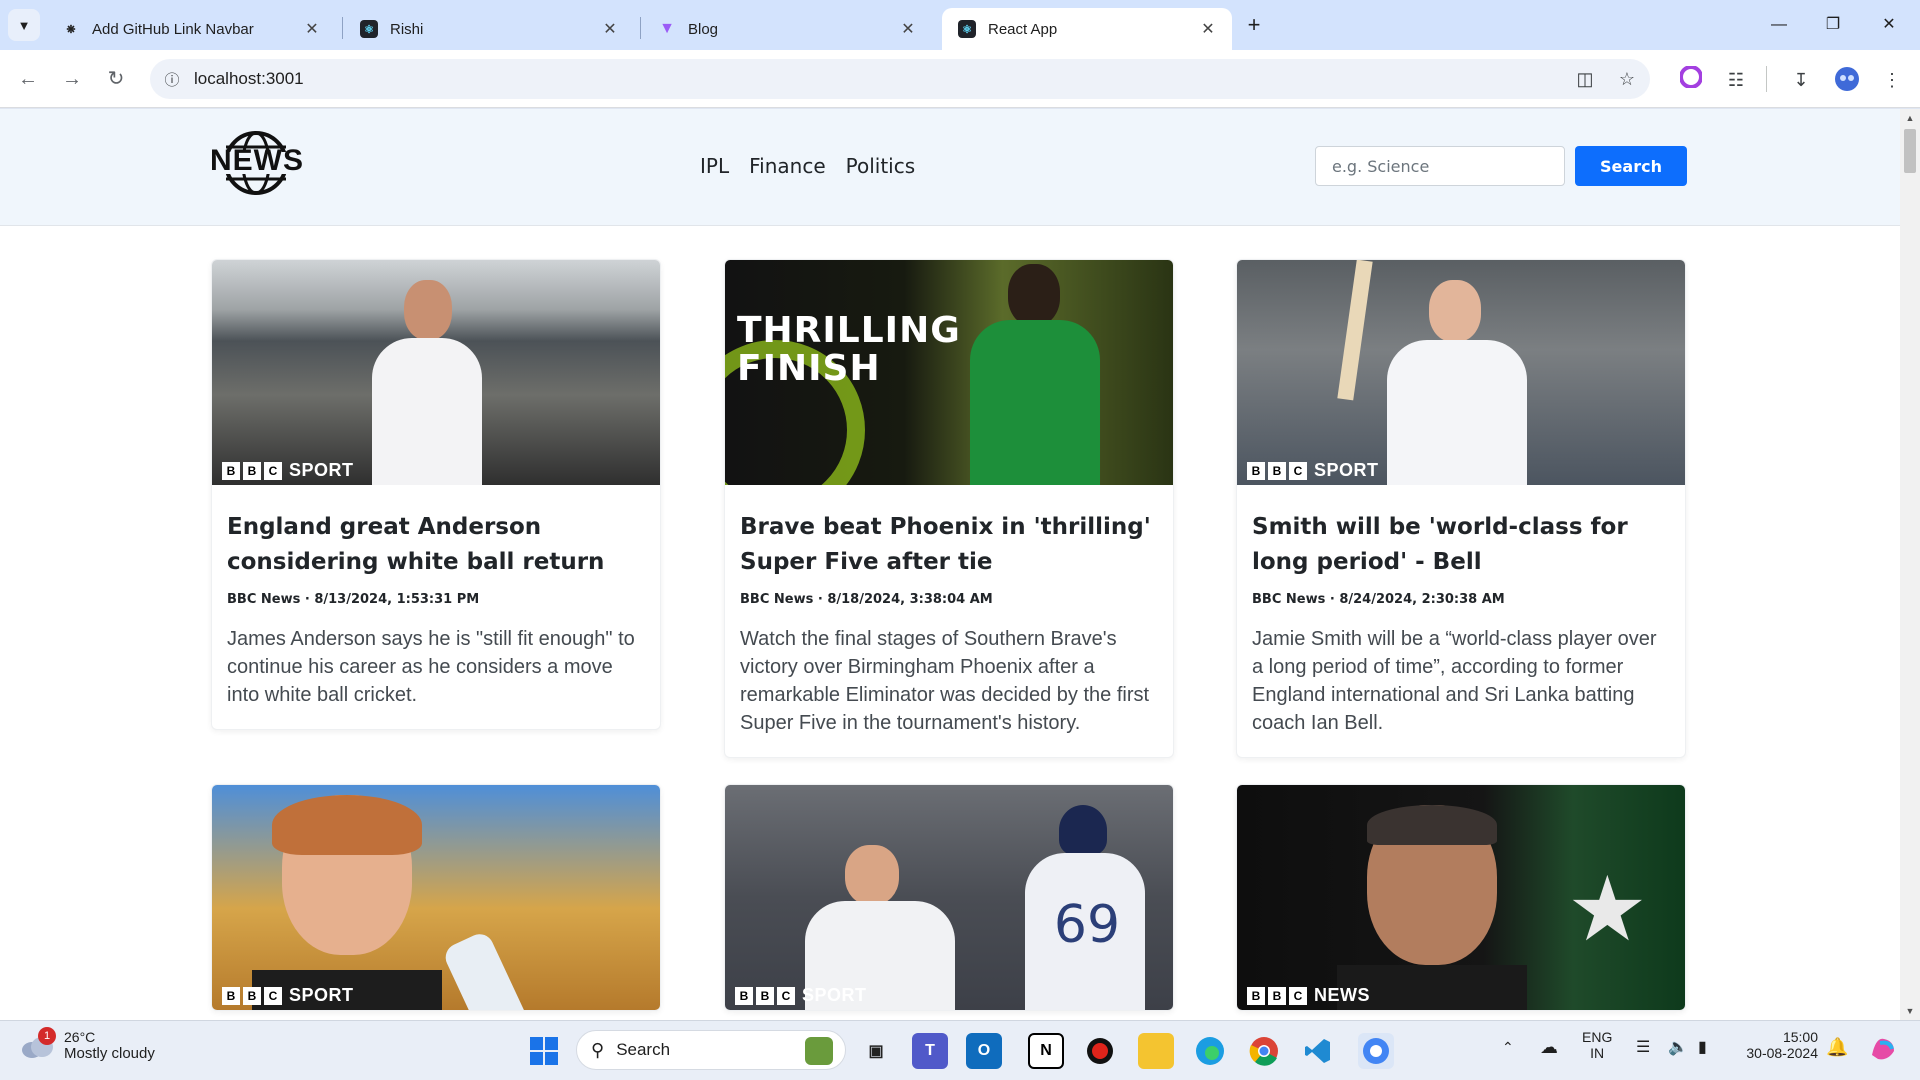  I want to click on cloud-weather-icon: 1, so click(38, 1042).